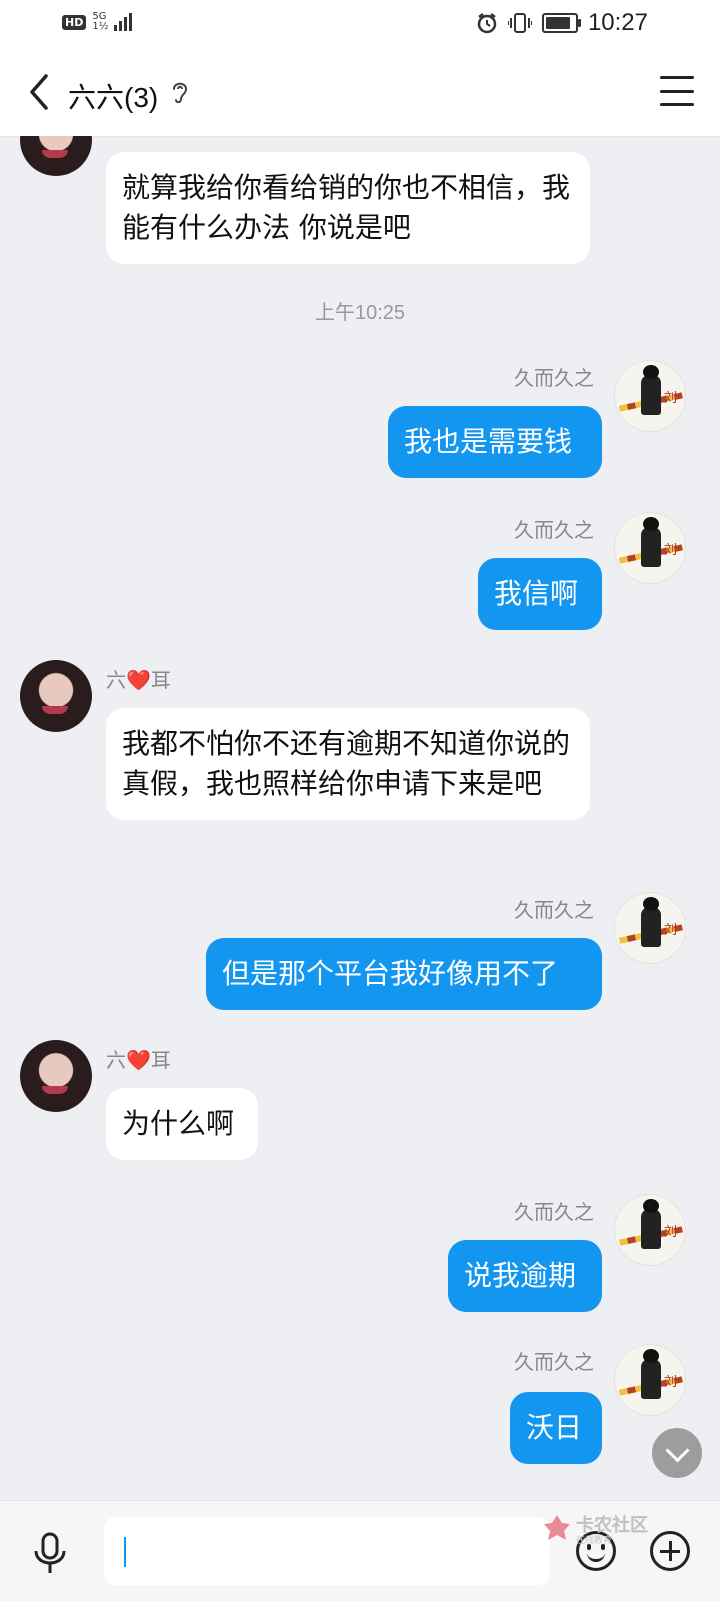 This screenshot has width=720, height=1601. What do you see at coordinates (557, 1527) in the screenshot?
I see `watermark-logo-icon` at bounding box center [557, 1527].